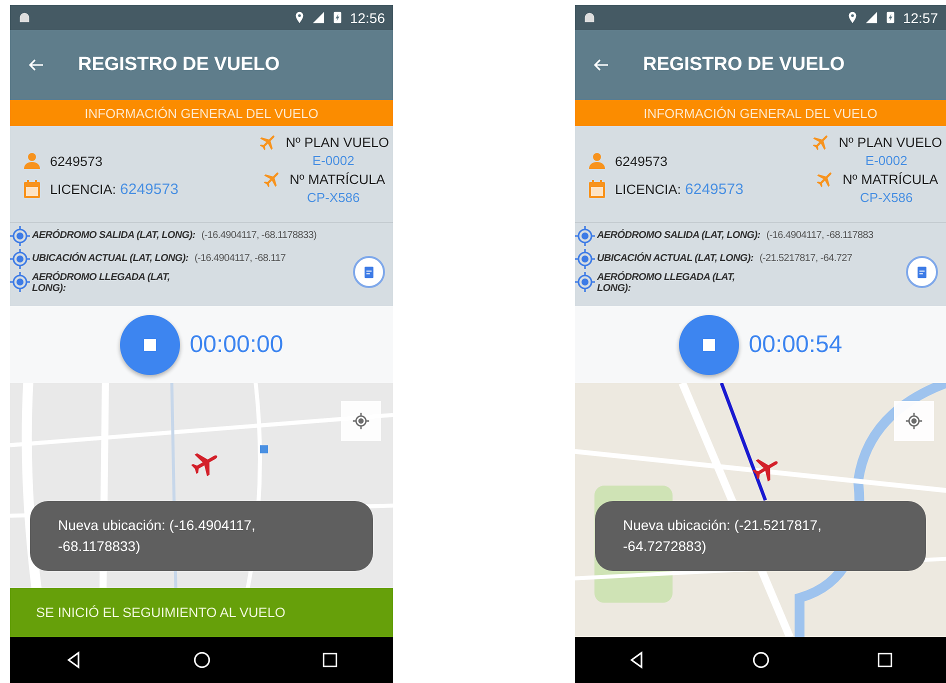 The width and height of the screenshot is (946, 683). I want to click on coordinate-value: (-16.4904117, -68.117883, so click(820, 236).